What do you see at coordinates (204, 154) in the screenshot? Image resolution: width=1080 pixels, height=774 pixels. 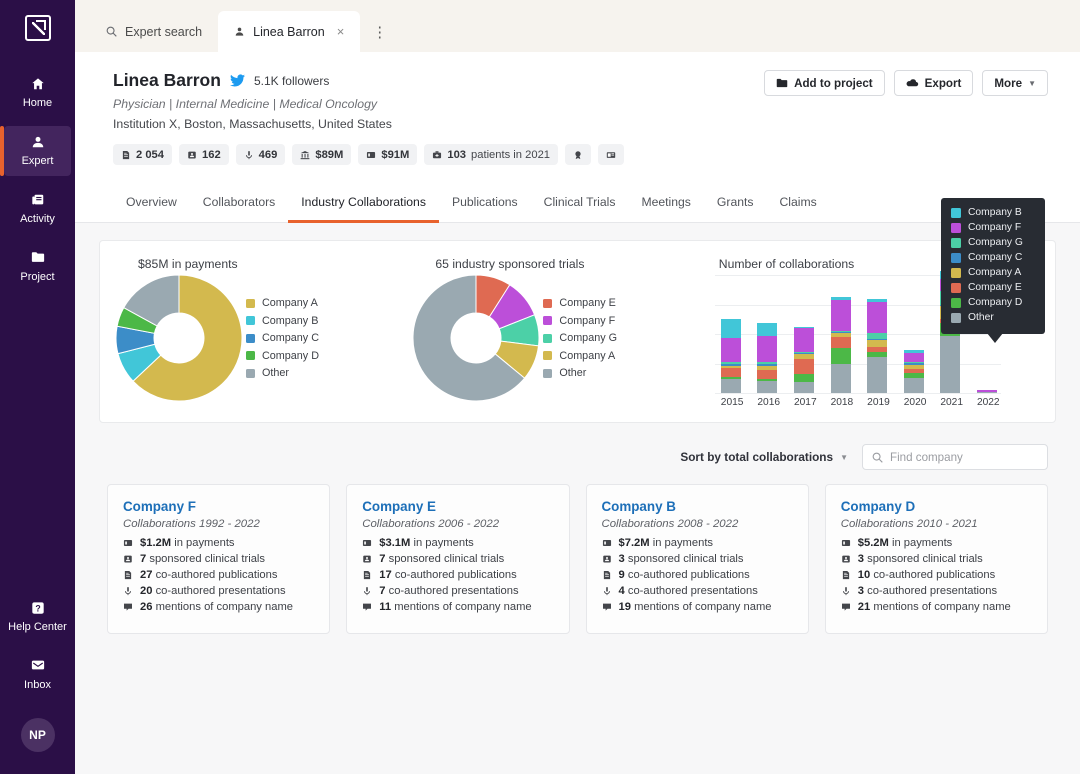 I see `stat-chip-trials: 162` at bounding box center [204, 154].